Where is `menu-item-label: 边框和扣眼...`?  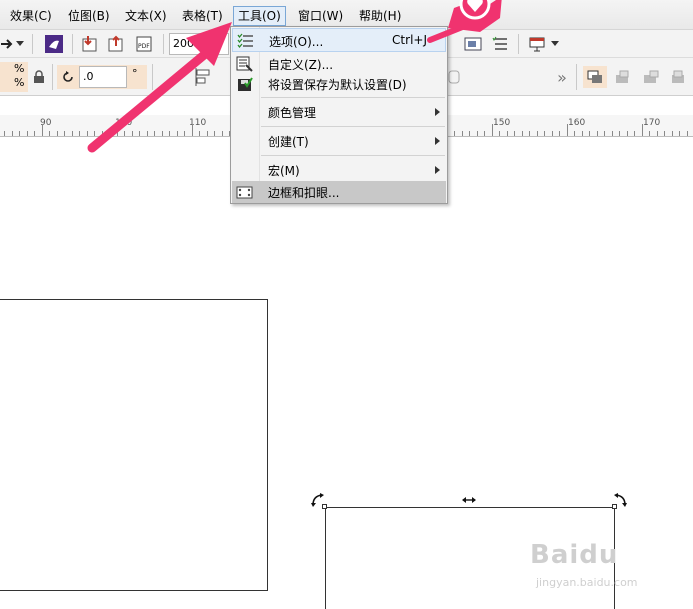
menu-item-label: 边框和扣眼... is located at coordinates (304, 193).